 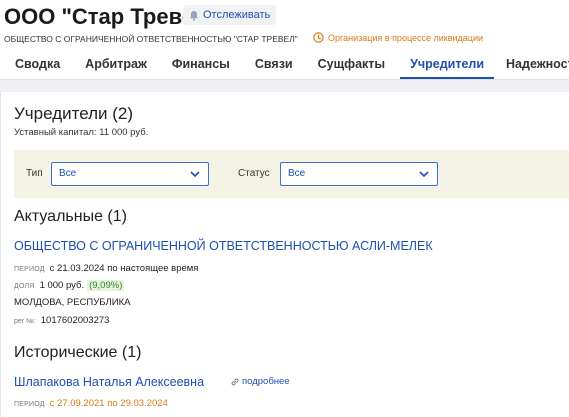 I want to click on more-details-label: подробнее, so click(x=266, y=381).